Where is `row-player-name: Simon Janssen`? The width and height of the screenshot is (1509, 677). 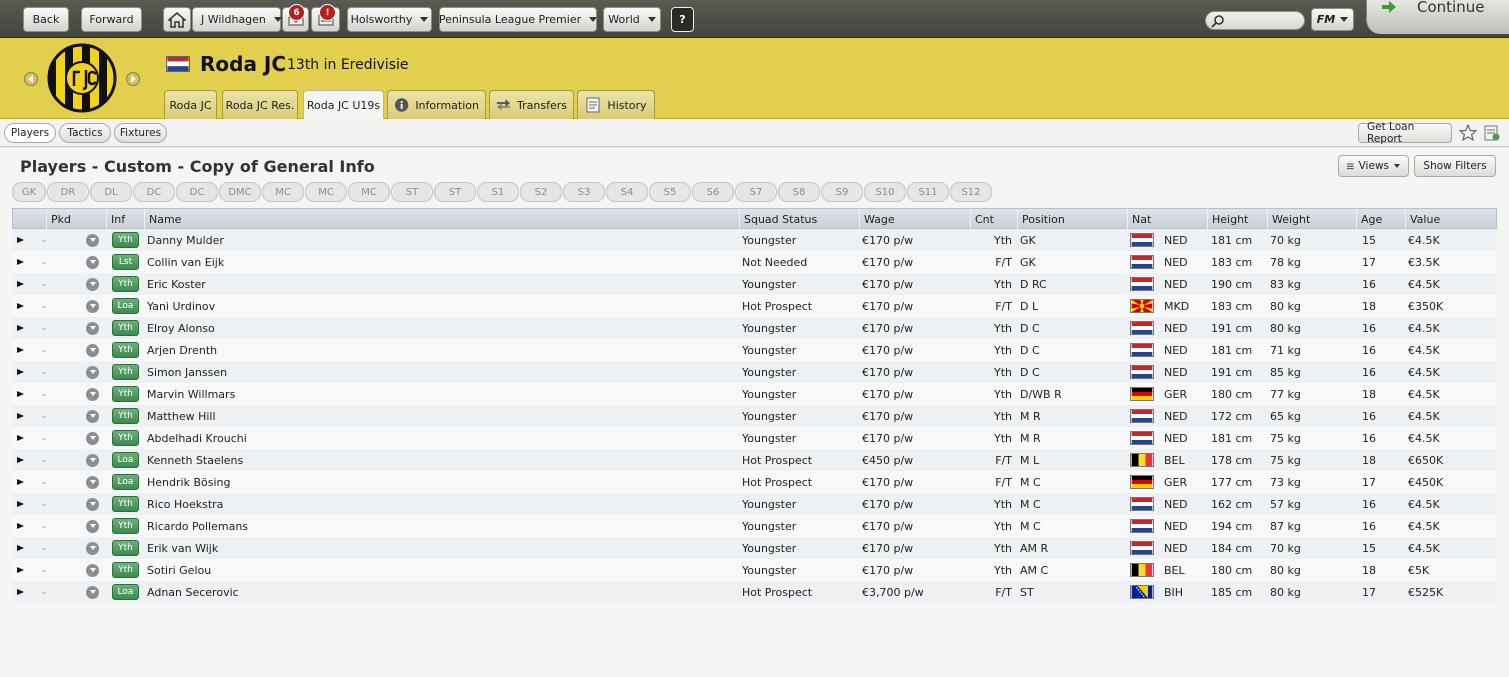 row-player-name: Simon Janssen is located at coordinates (437, 372).